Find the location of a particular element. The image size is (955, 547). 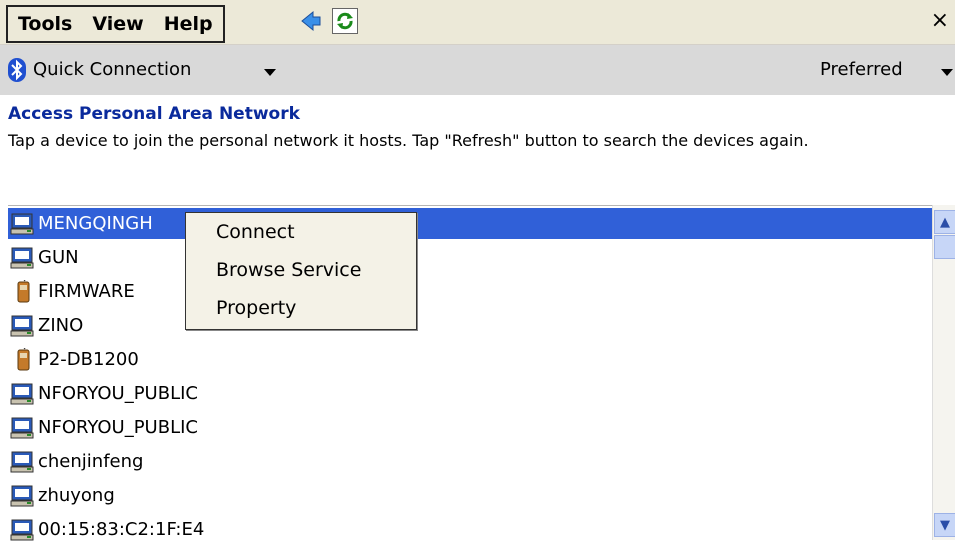

device-list-item: FIRMWARE is located at coordinates (470, 291).